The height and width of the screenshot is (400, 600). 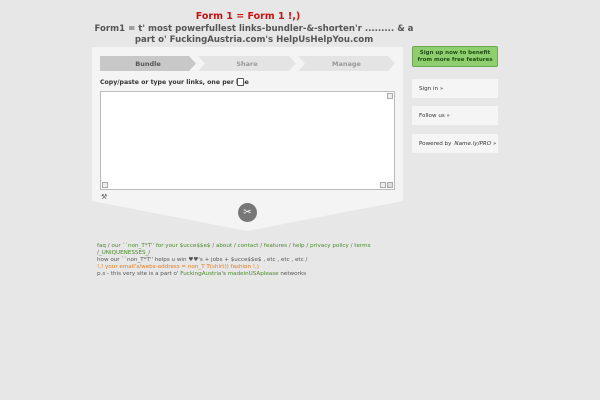 What do you see at coordinates (253, 274) in the screenshot?
I see `footer-link-madeinusaplease: madeinUSAplease` at bounding box center [253, 274].